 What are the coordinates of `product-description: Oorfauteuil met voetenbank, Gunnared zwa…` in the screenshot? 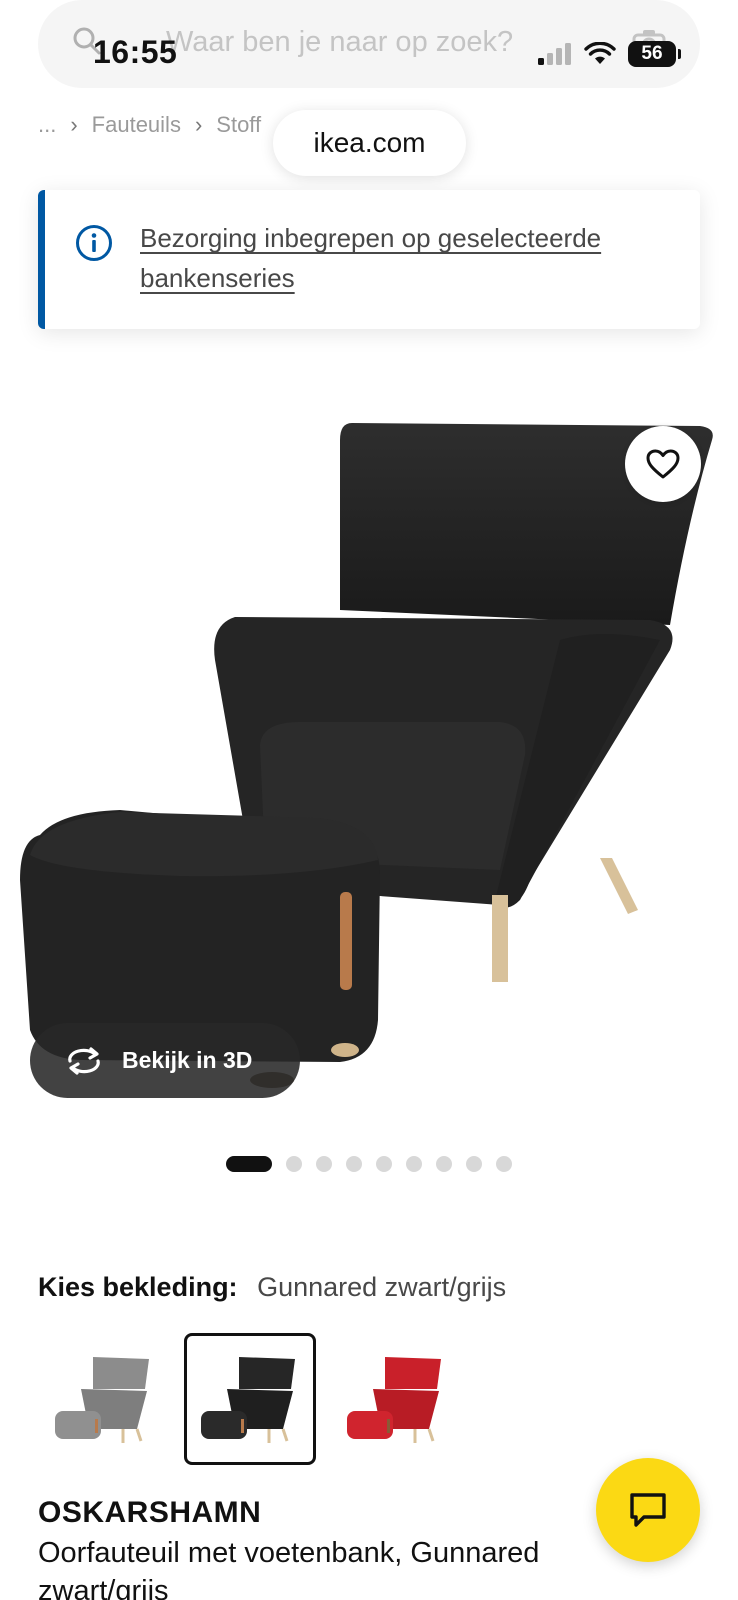 It's located at (289, 1568).